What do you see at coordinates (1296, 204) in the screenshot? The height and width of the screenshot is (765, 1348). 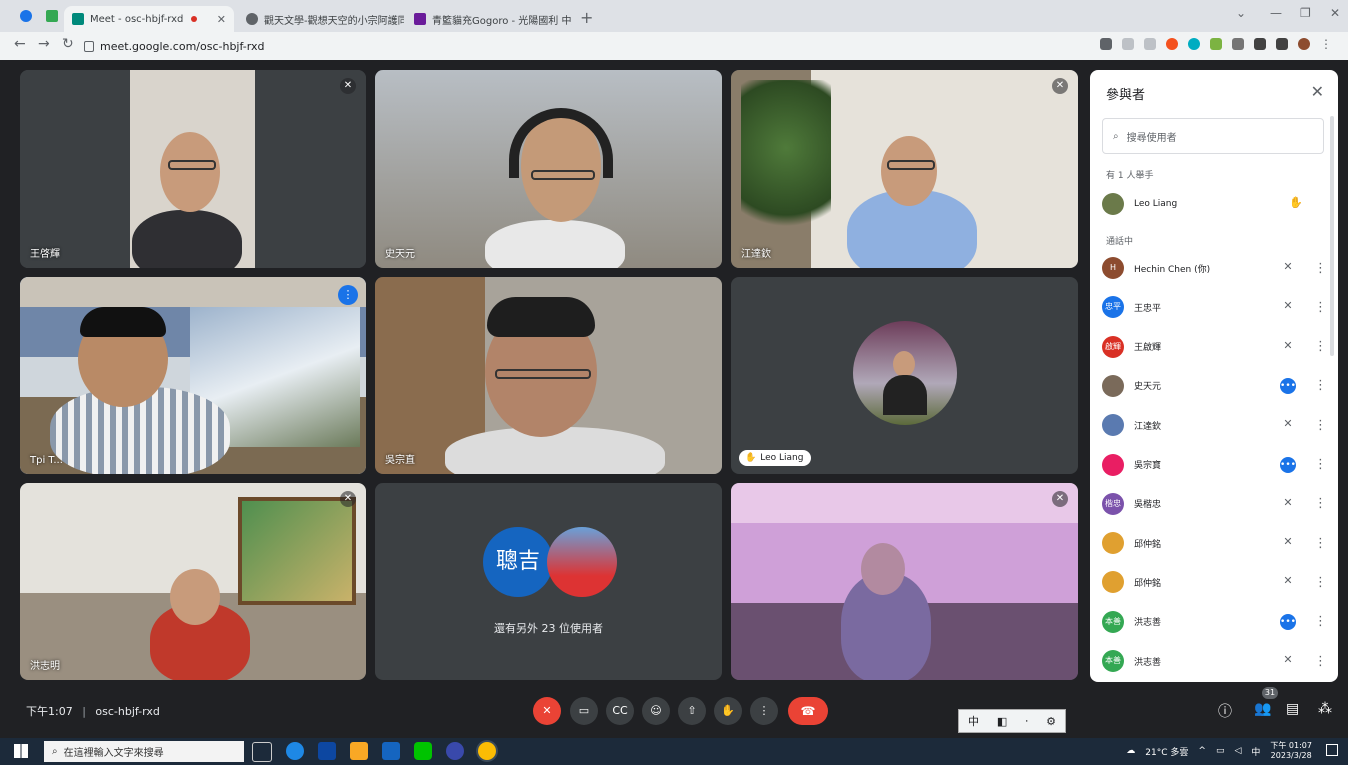 I see `hand-icon: ✋` at bounding box center [1296, 204].